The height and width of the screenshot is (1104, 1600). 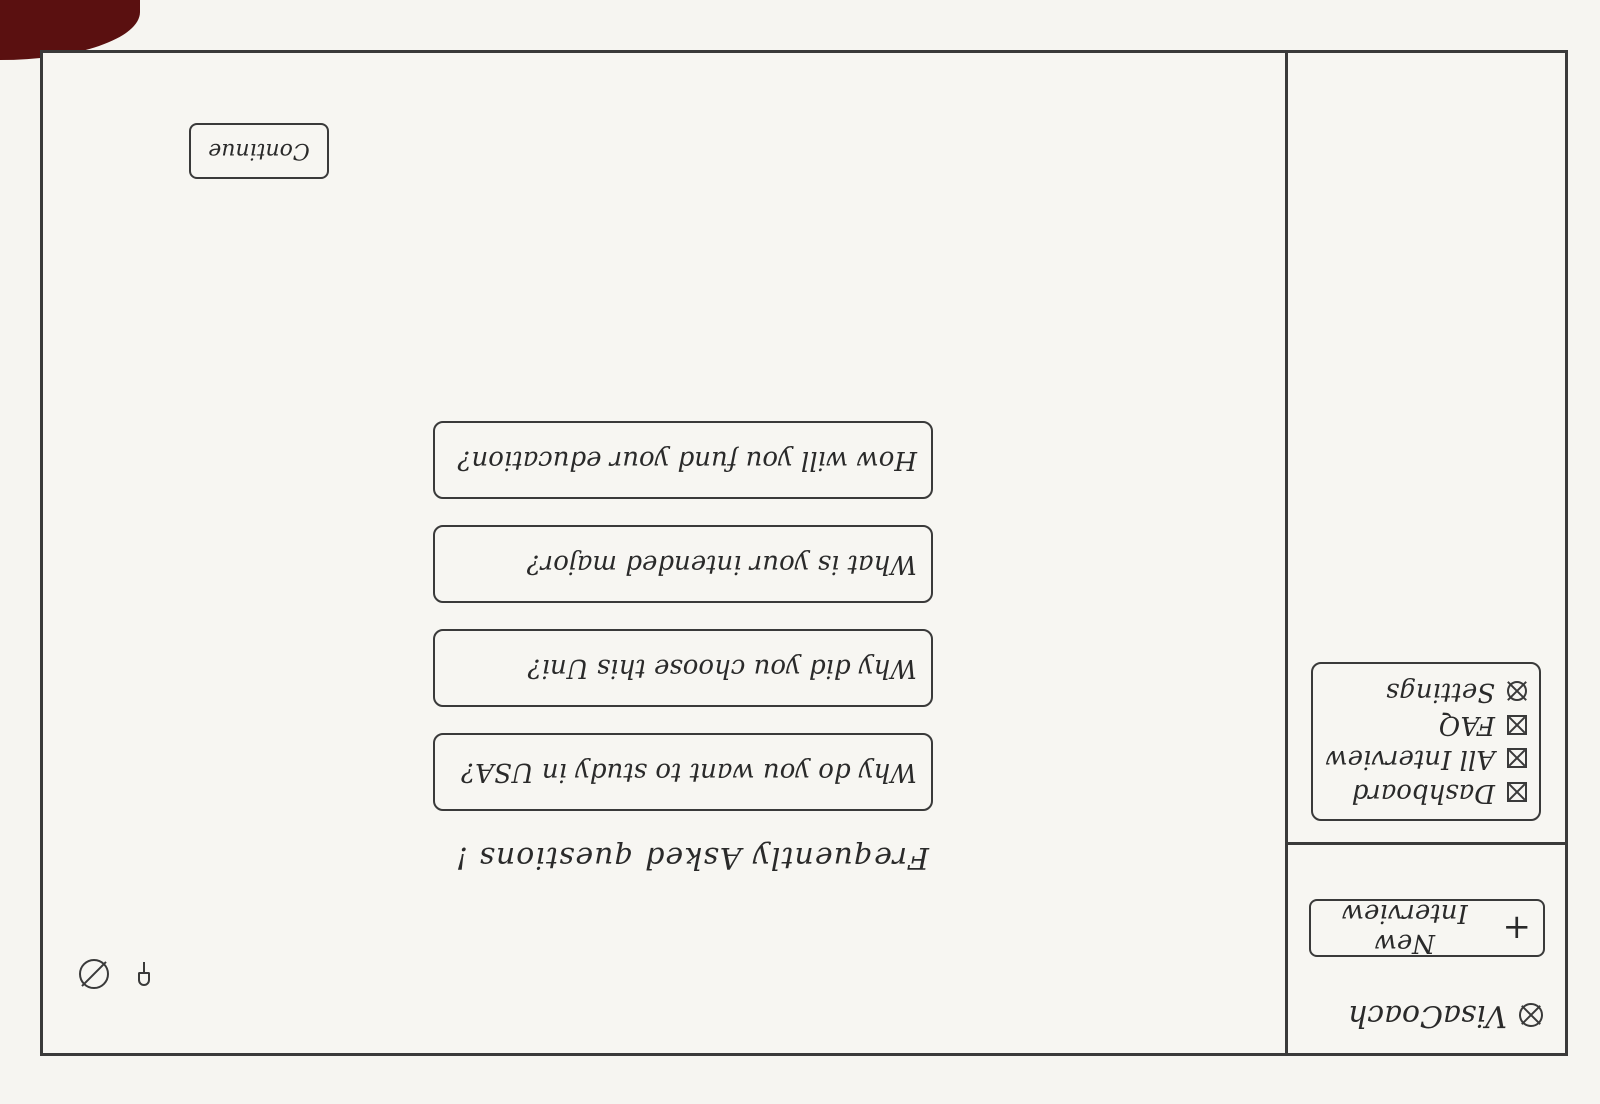 What do you see at coordinates (683, 668) in the screenshot?
I see `faq-item-choose-uni: Why did you choose this Uni?` at bounding box center [683, 668].